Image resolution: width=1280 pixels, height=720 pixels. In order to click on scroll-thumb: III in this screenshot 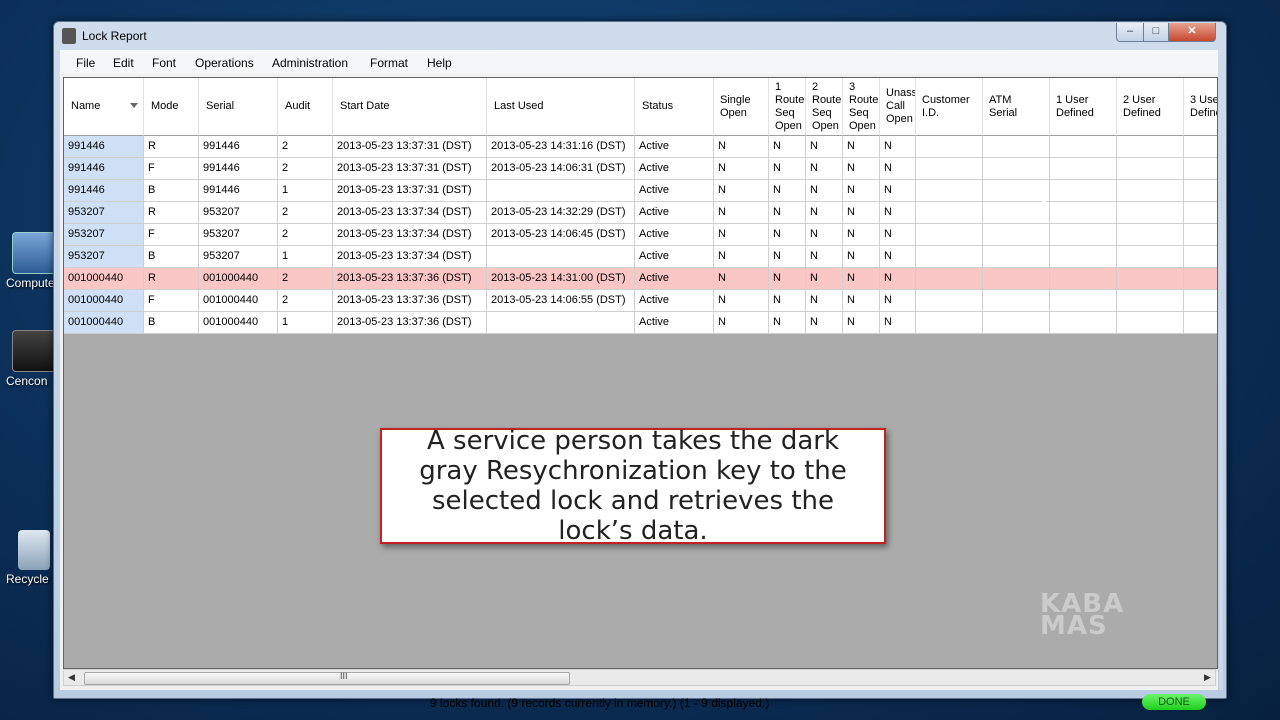, I will do `click(327, 678)`.